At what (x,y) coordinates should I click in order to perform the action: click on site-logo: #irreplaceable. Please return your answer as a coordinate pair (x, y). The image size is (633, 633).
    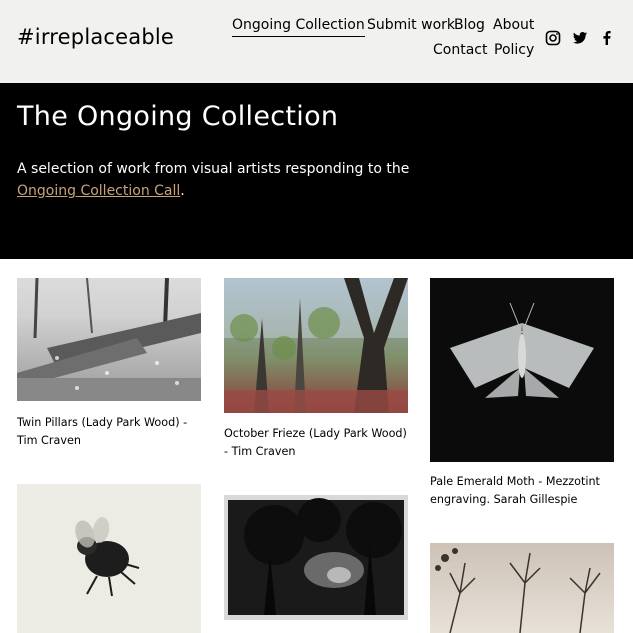
    Looking at the image, I should click on (95, 37).